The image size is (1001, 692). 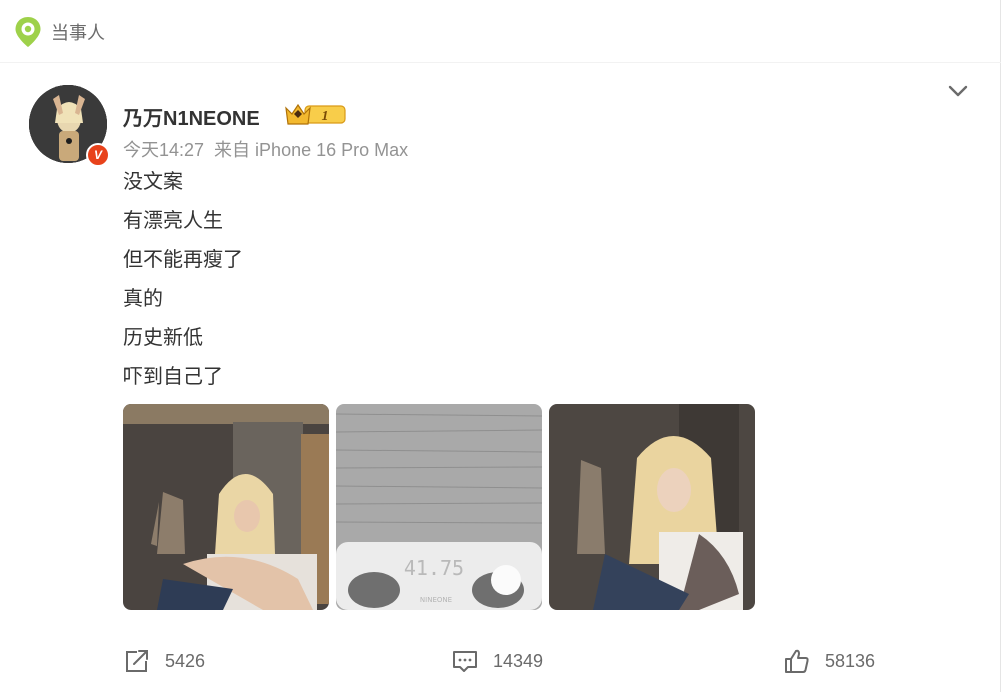 I want to click on repost-count: 5426, so click(x=185, y=660).